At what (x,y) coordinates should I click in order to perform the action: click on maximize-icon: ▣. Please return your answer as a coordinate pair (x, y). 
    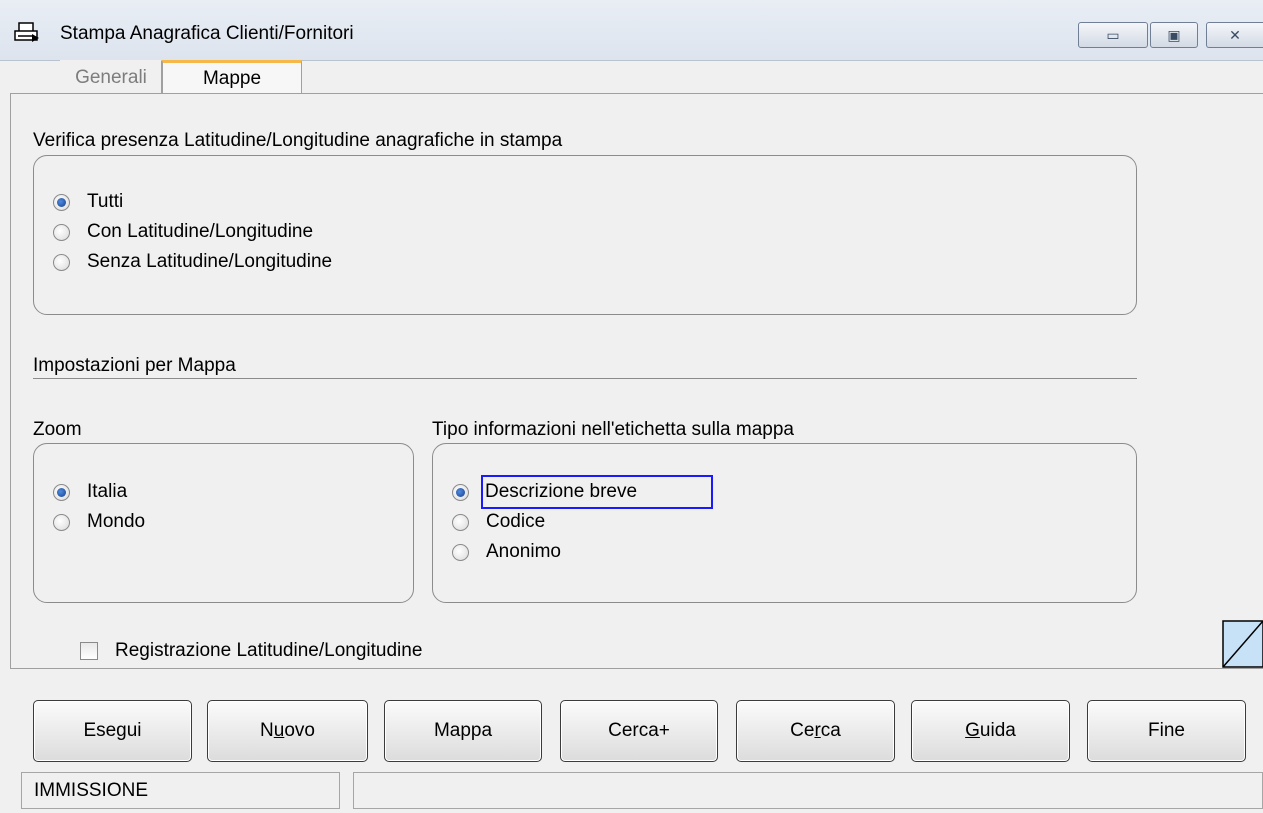
    Looking at the image, I should click on (1174, 34).